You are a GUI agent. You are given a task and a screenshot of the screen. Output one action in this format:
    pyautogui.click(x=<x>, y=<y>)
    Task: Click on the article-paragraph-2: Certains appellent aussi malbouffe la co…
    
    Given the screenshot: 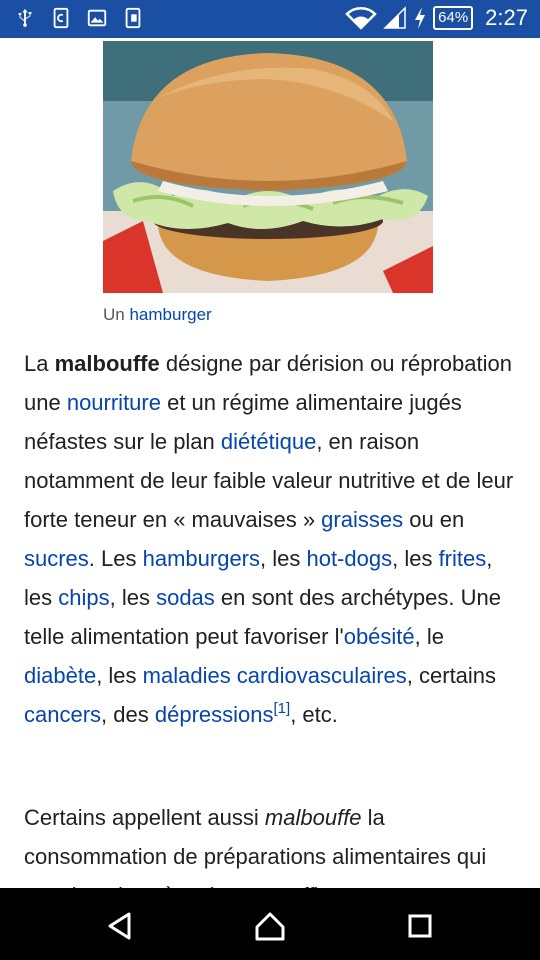 What is the action you would take?
    pyautogui.click(x=274, y=843)
    